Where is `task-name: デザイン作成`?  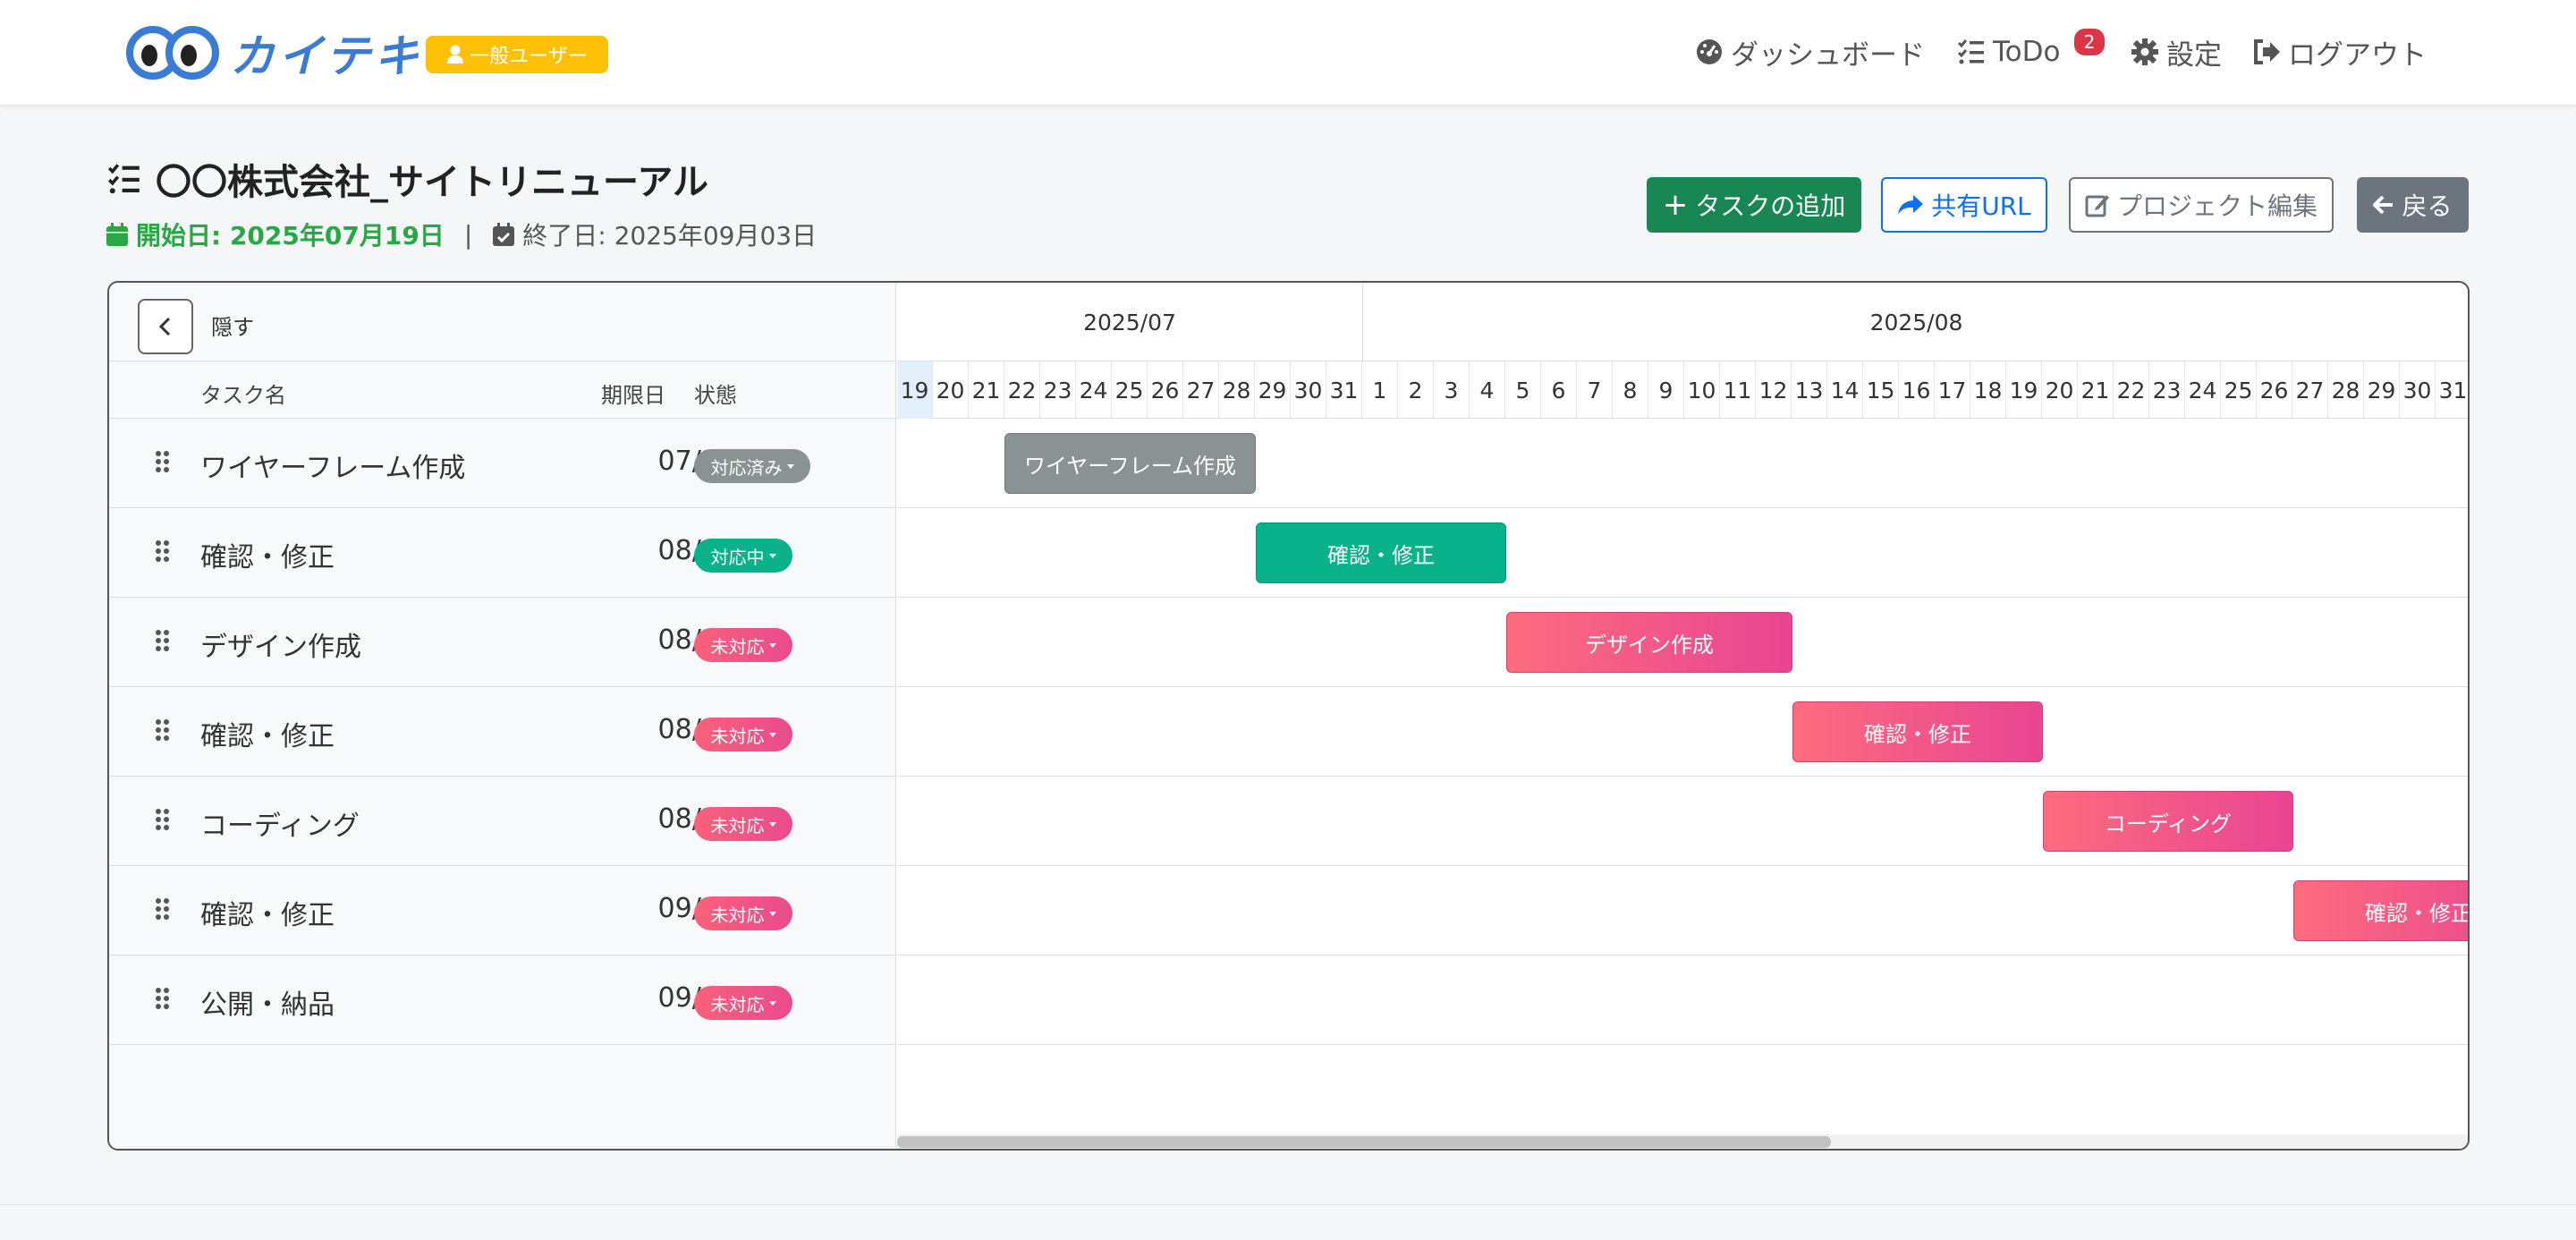 task-name: デザイン作成 is located at coordinates (280, 644).